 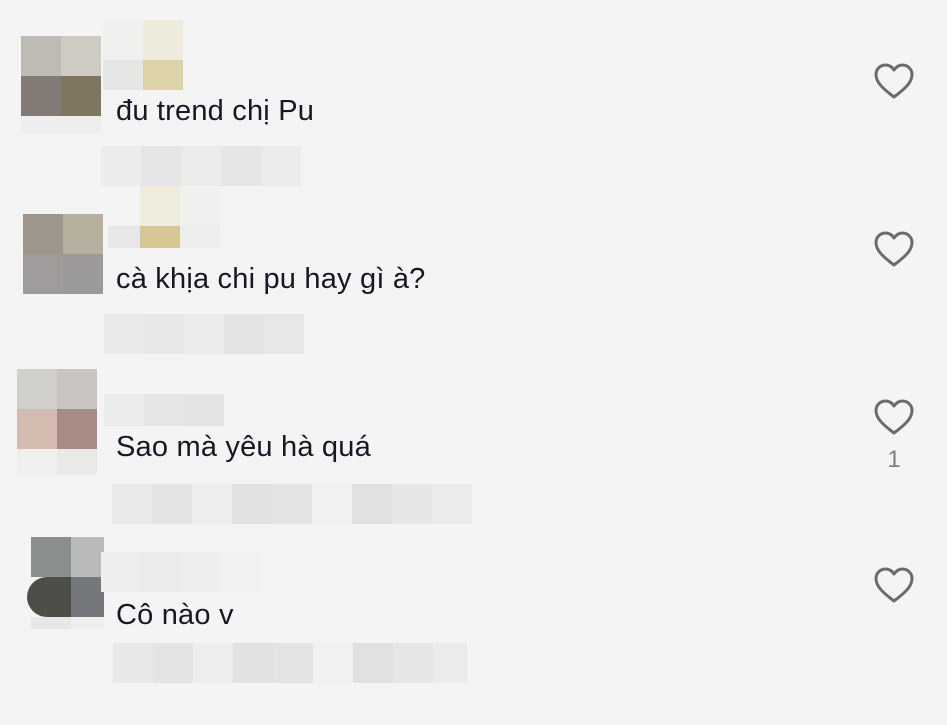 I want to click on like-button: 1, so click(x=894, y=436).